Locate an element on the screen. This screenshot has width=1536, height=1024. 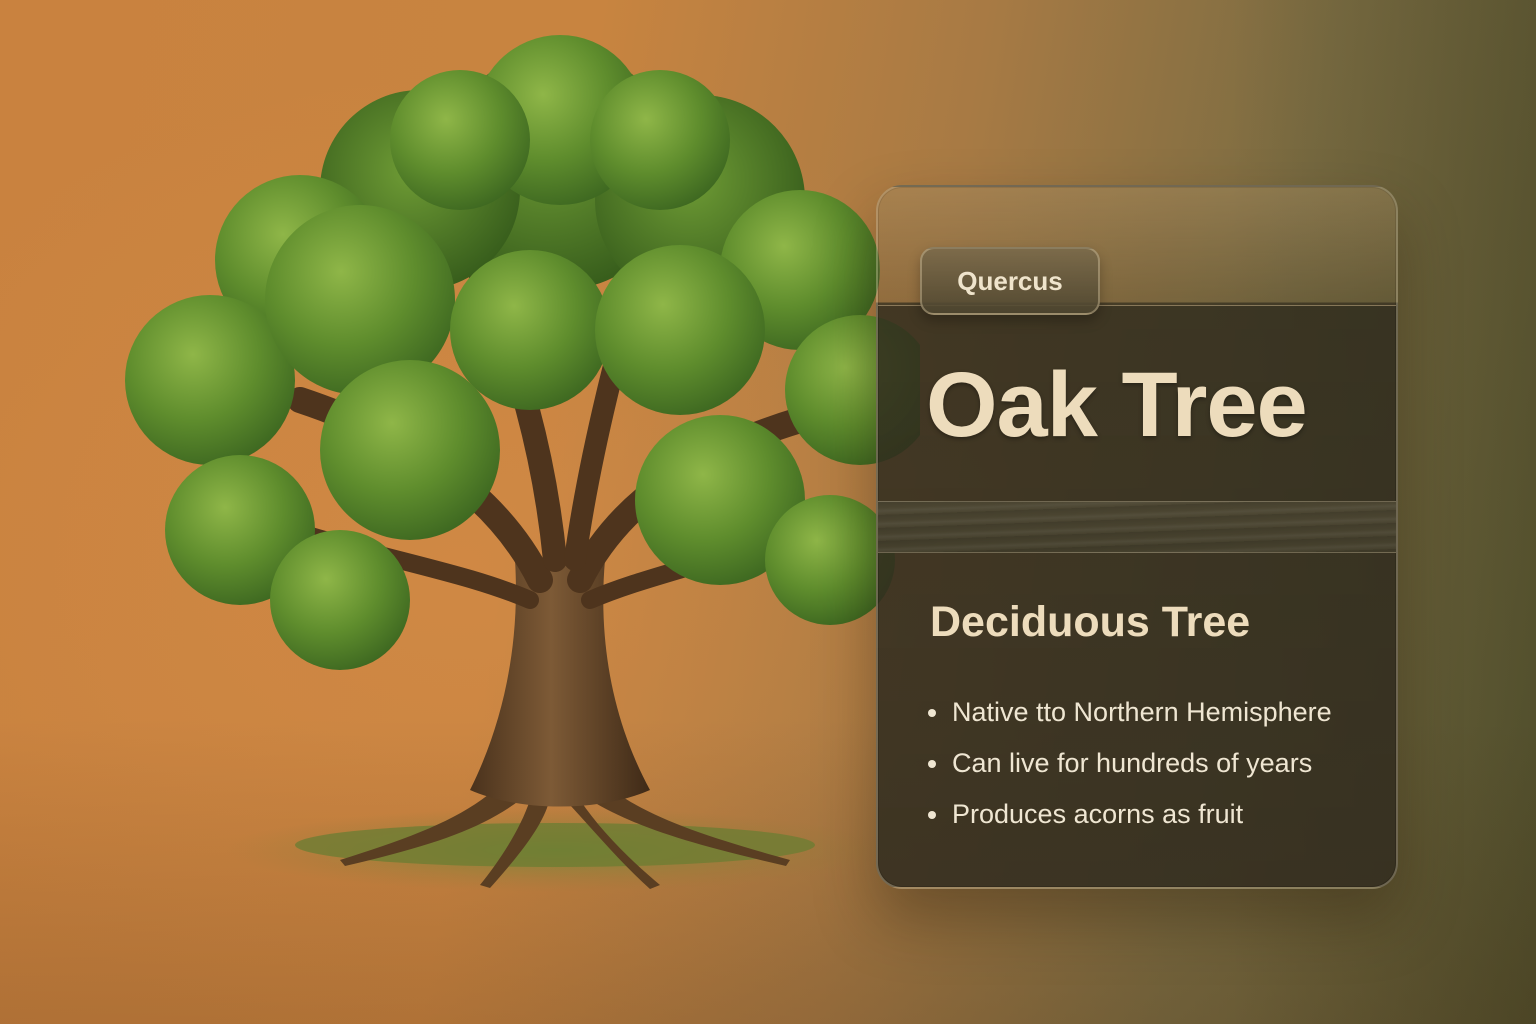
fact-item: Native tto Northern Hemisphere is located at coordinates (1130, 712).